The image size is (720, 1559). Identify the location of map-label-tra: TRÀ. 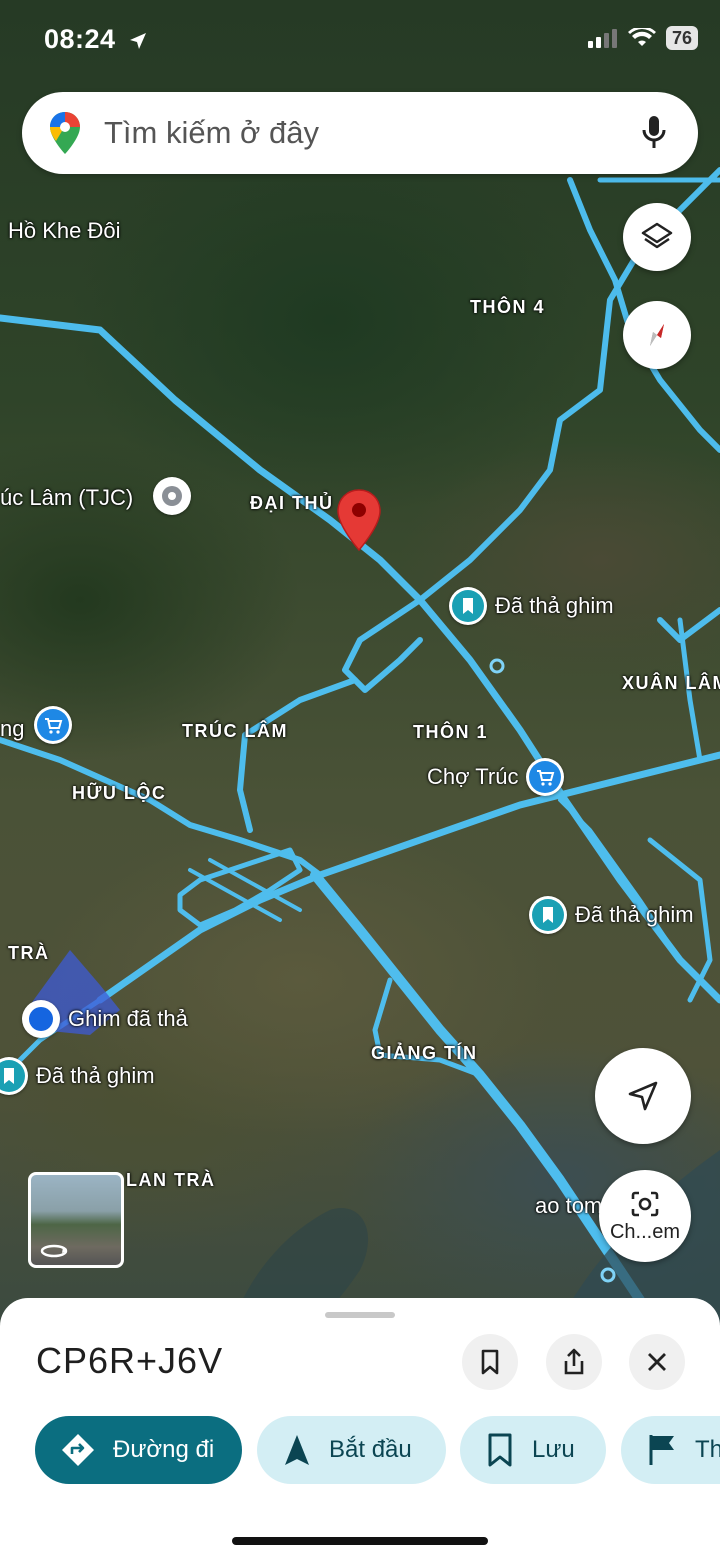
(29, 953).